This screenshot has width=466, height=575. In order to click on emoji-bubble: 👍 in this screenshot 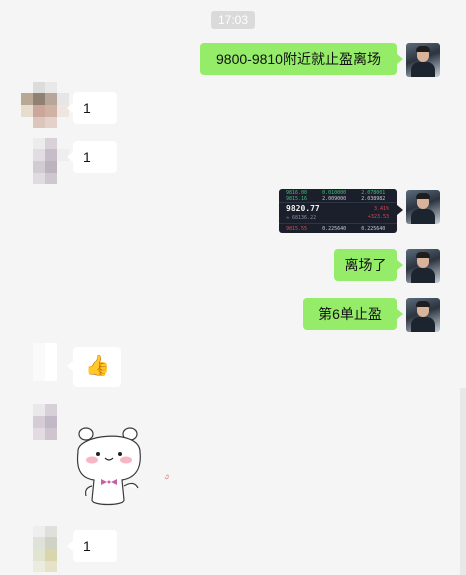, I will do `click(94, 367)`.